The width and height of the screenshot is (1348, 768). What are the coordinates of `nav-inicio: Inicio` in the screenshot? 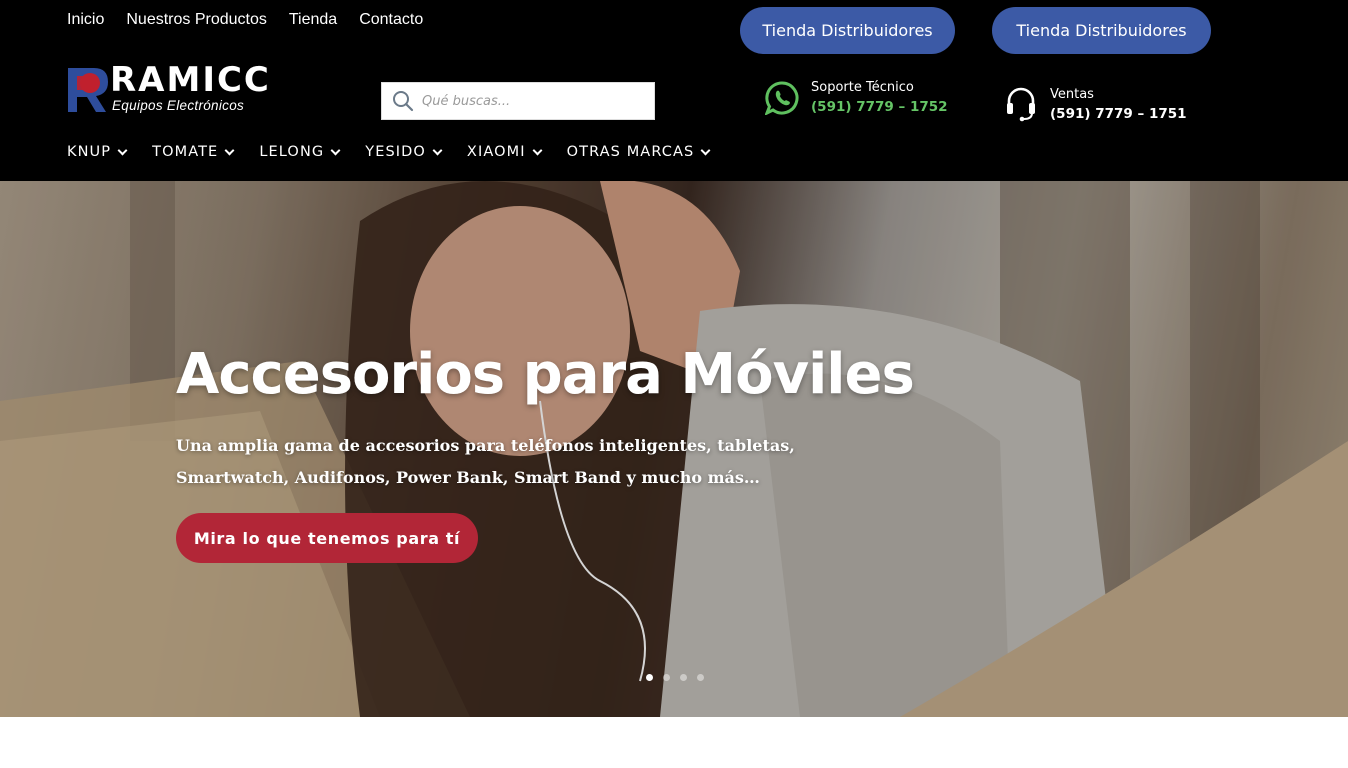 It's located at (85, 20).